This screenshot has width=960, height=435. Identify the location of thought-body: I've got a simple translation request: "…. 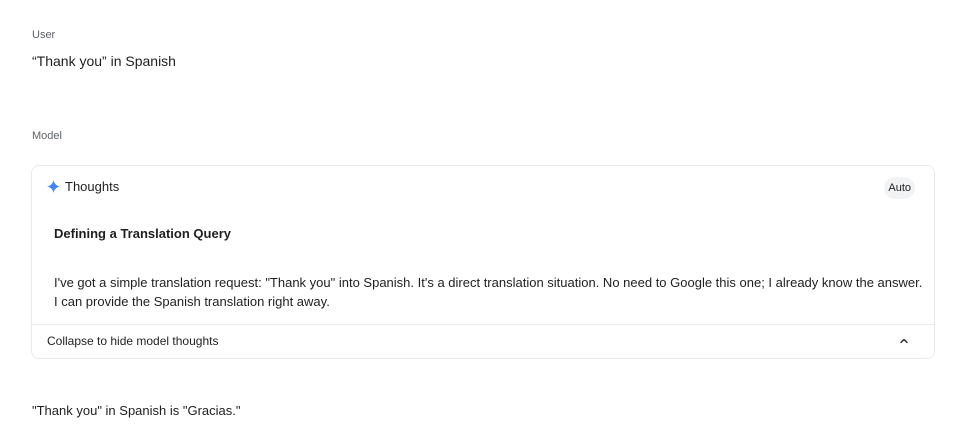
(488, 292).